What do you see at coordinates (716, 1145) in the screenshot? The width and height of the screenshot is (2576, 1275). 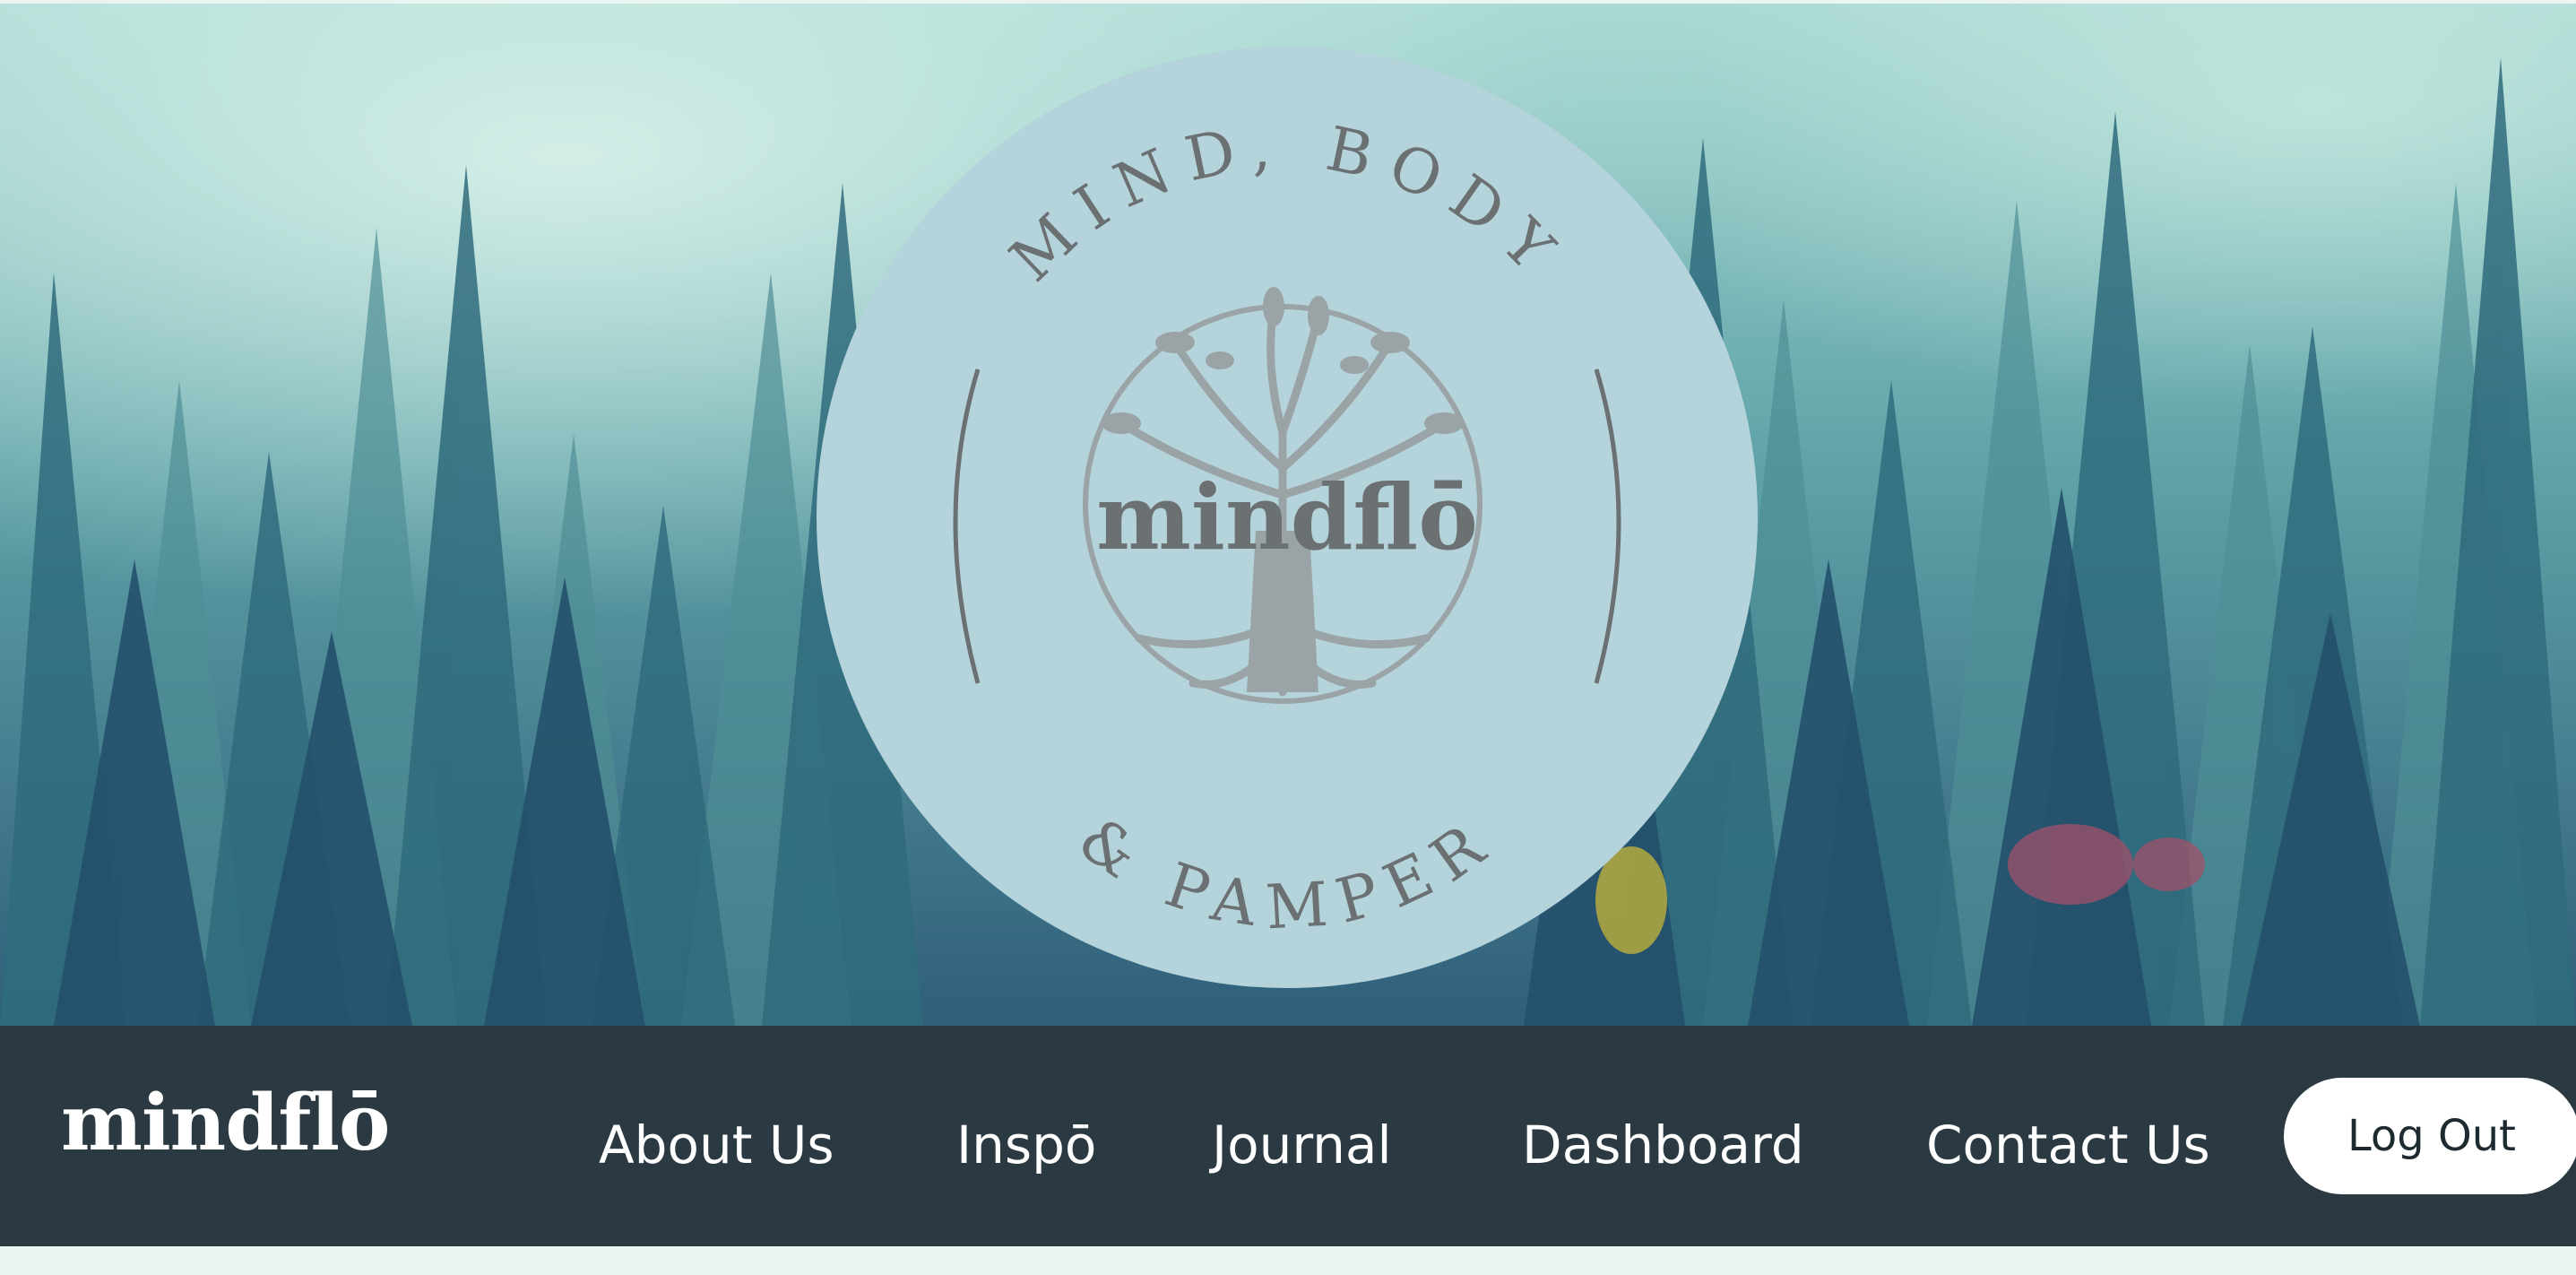 I see `nav-link-about-us: About Us` at bounding box center [716, 1145].